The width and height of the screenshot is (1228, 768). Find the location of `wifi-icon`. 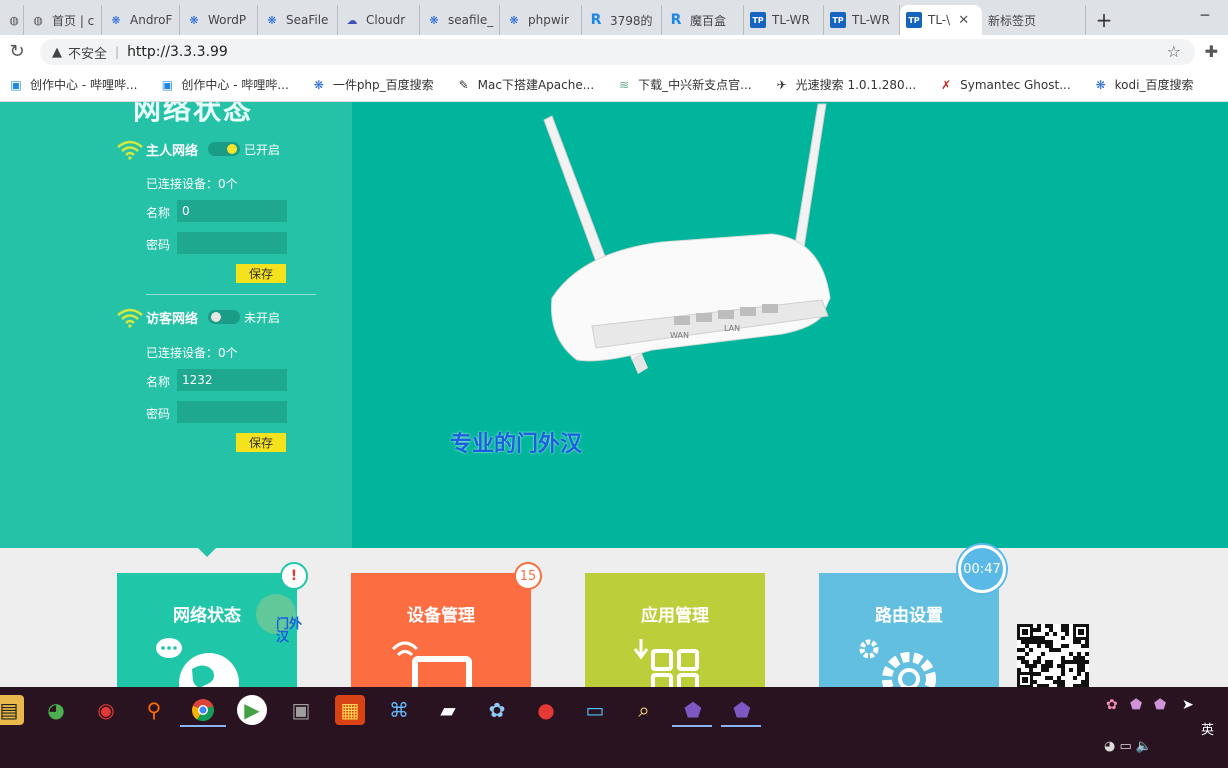

wifi-icon is located at coordinates (130, 150).